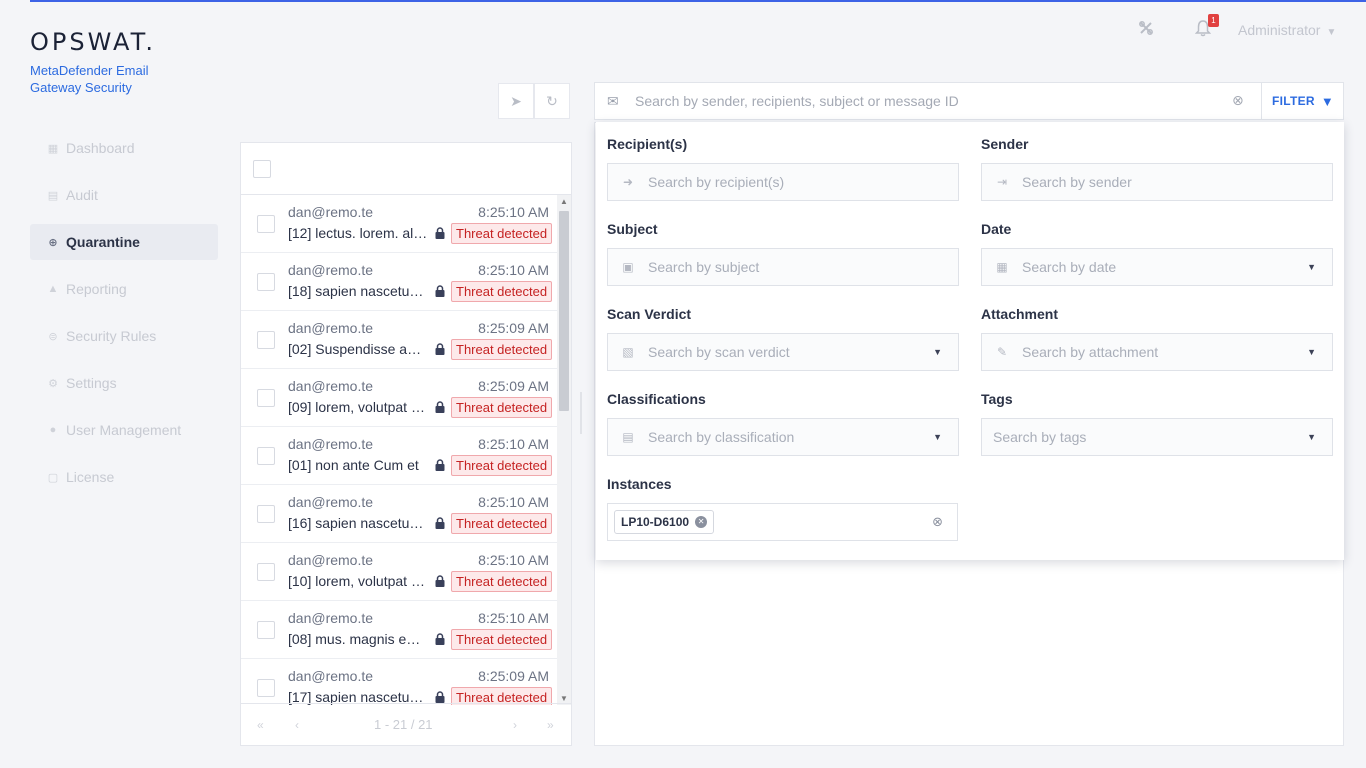 The width and height of the screenshot is (1366, 768). I want to click on notification-bell-icon: 1, so click(1206, 27).